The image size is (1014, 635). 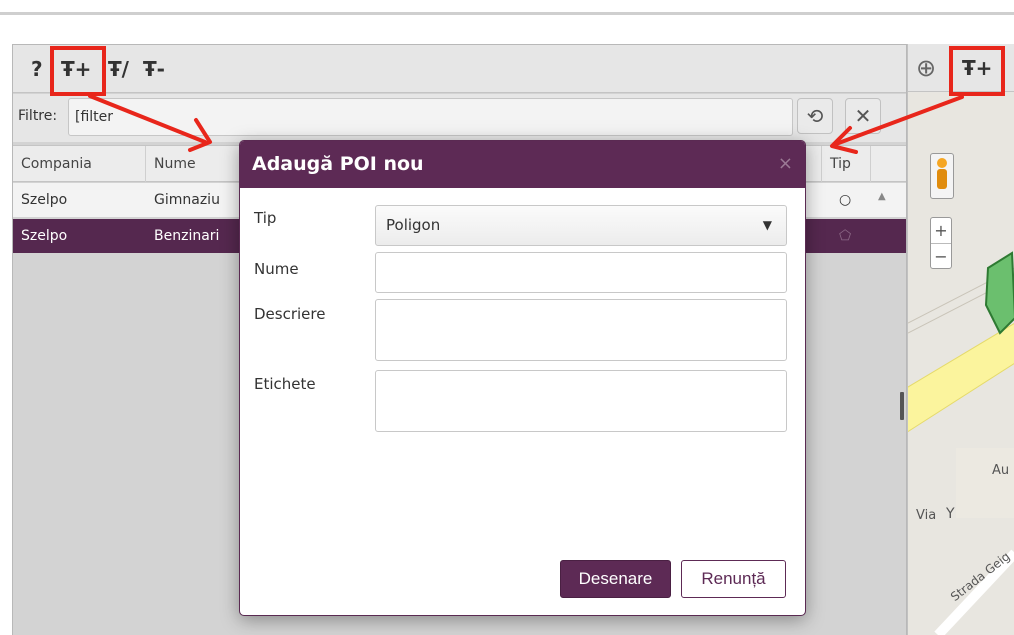 What do you see at coordinates (942, 176) in the screenshot?
I see `street-view-pegman-icon` at bounding box center [942, 176].